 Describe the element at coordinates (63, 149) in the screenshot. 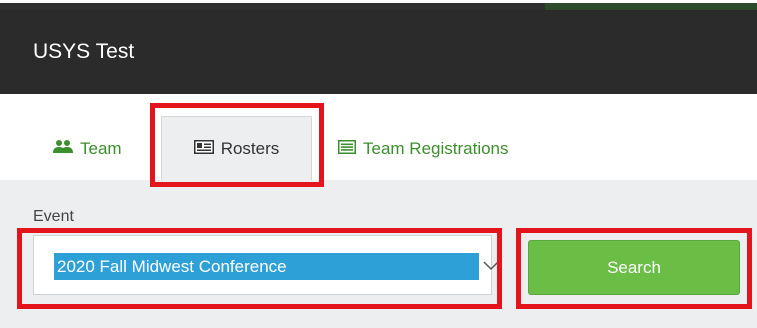

I see `users-icon` at that location.